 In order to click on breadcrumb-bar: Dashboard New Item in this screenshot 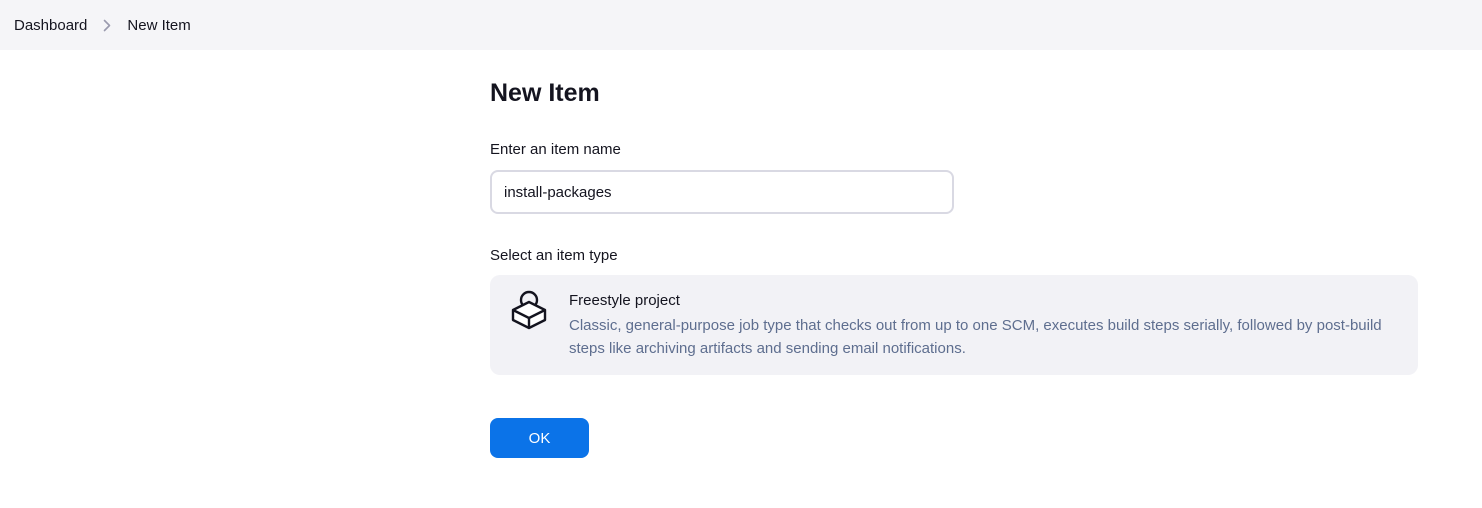, I will do `click(741, 25)`.